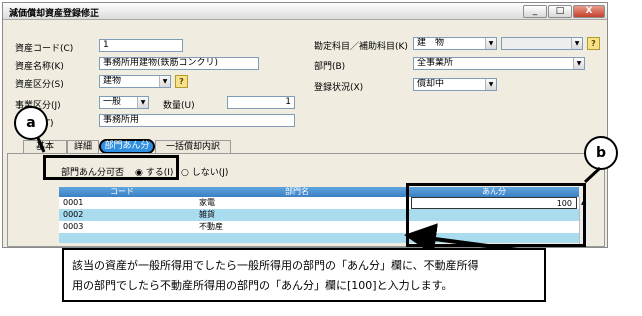  What do you see at coordinates (73, 214) in the screenshot?
I see `row-code: 0002` at bounding box center [73, 214].